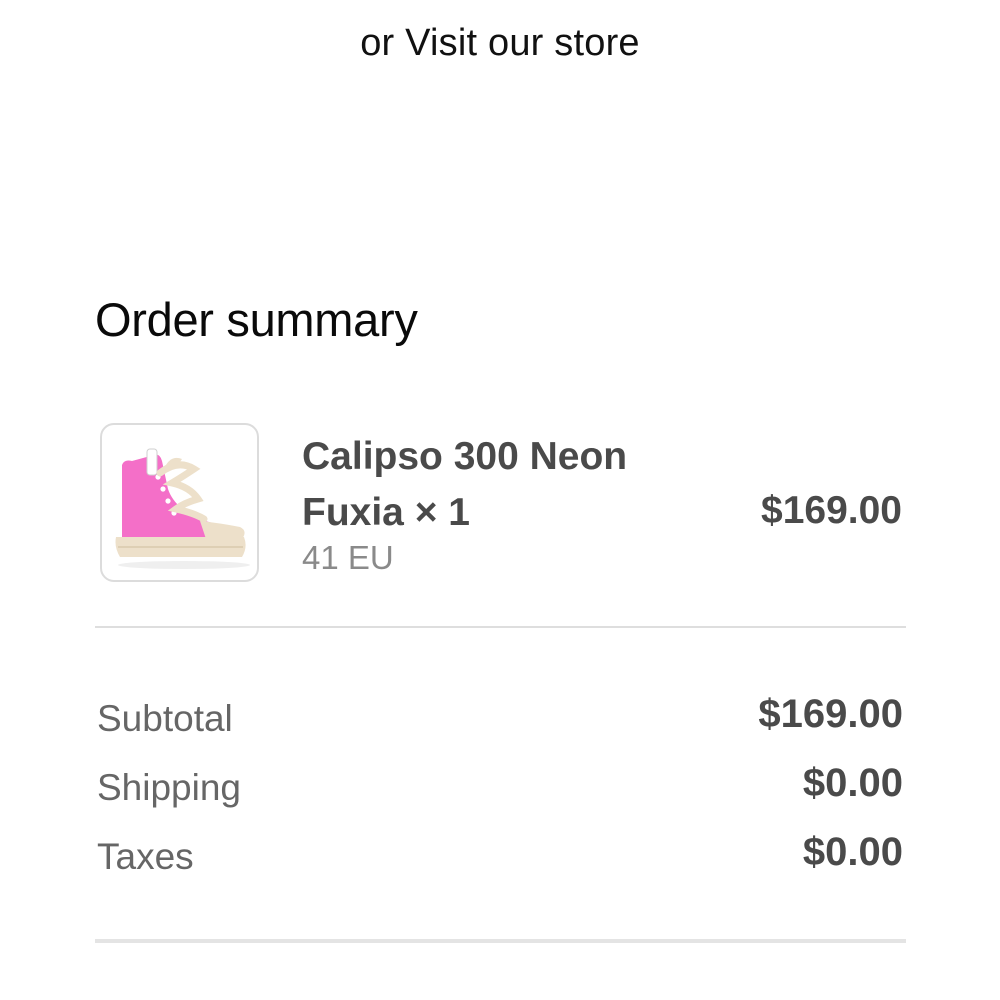 This screenshot has height=1000, width=1000. I want to click on shipping-value: $0.00, so click(852, 783).